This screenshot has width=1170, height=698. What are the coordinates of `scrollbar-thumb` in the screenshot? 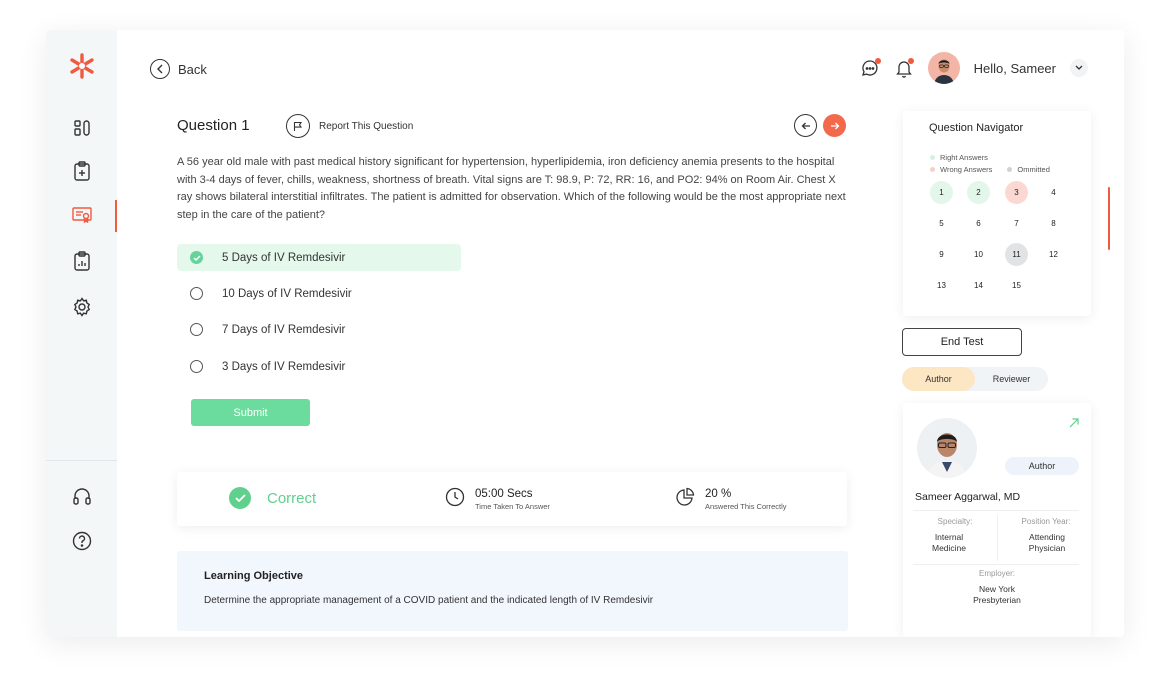 It's located at (1109, 218).